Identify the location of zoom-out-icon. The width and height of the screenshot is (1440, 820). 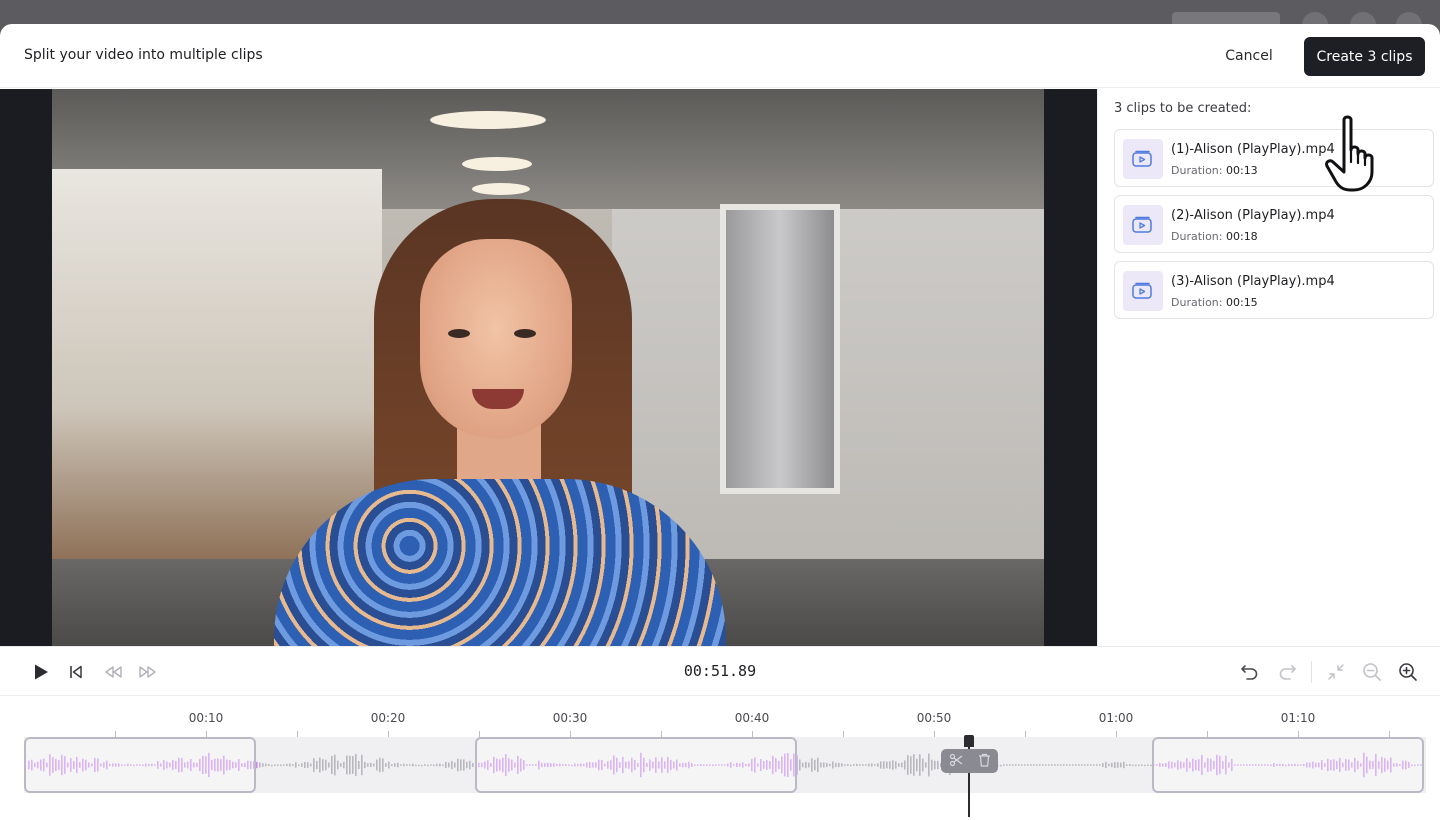
(1372, 672).